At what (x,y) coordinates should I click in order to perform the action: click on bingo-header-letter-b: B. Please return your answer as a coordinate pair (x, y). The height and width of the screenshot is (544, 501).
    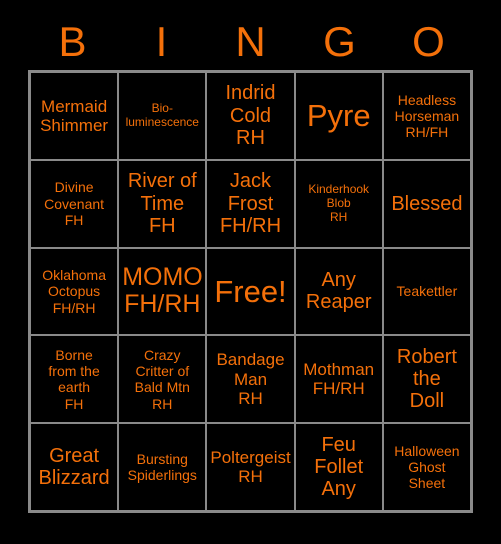
    Looking at the image, I should click on (72, 41).